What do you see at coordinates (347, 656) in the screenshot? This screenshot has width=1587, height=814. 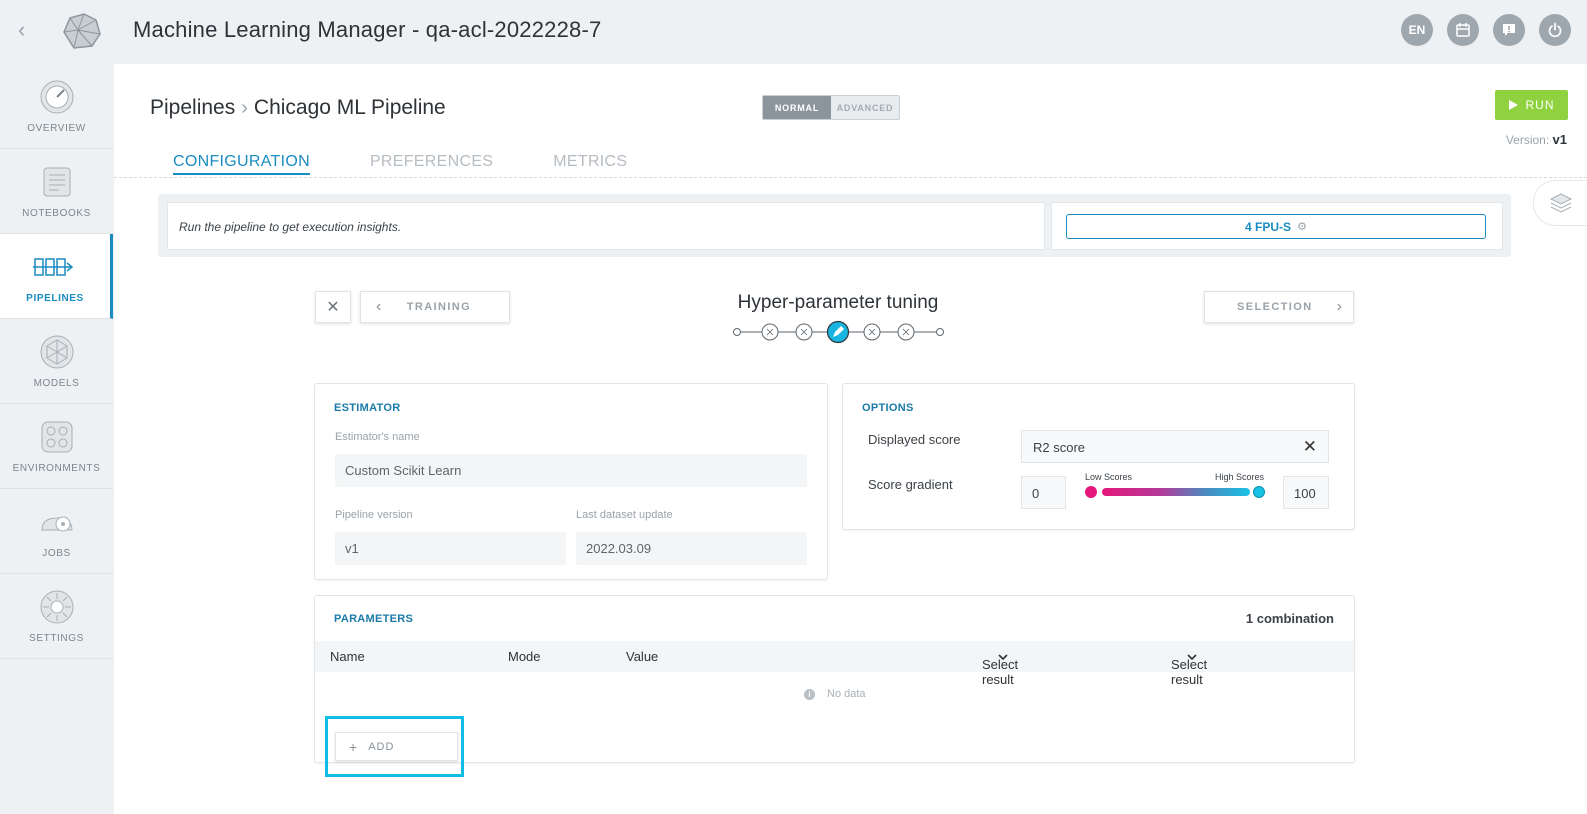 I see `column-name: Name` at bounding box center [347, 656].